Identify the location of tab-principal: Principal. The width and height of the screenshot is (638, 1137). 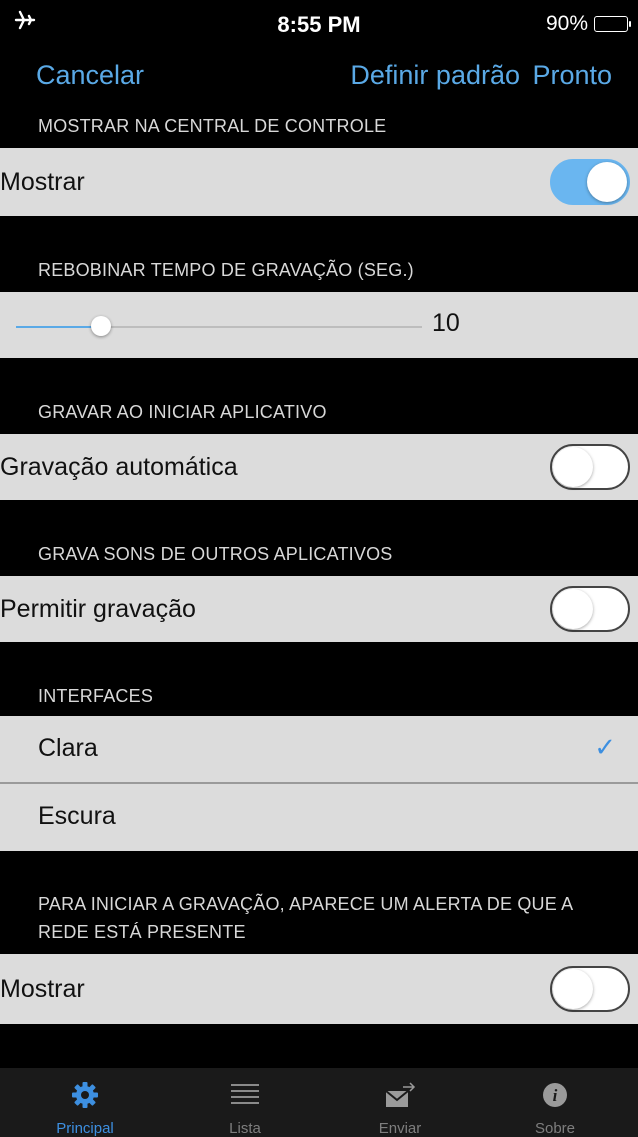
(85, 1102).